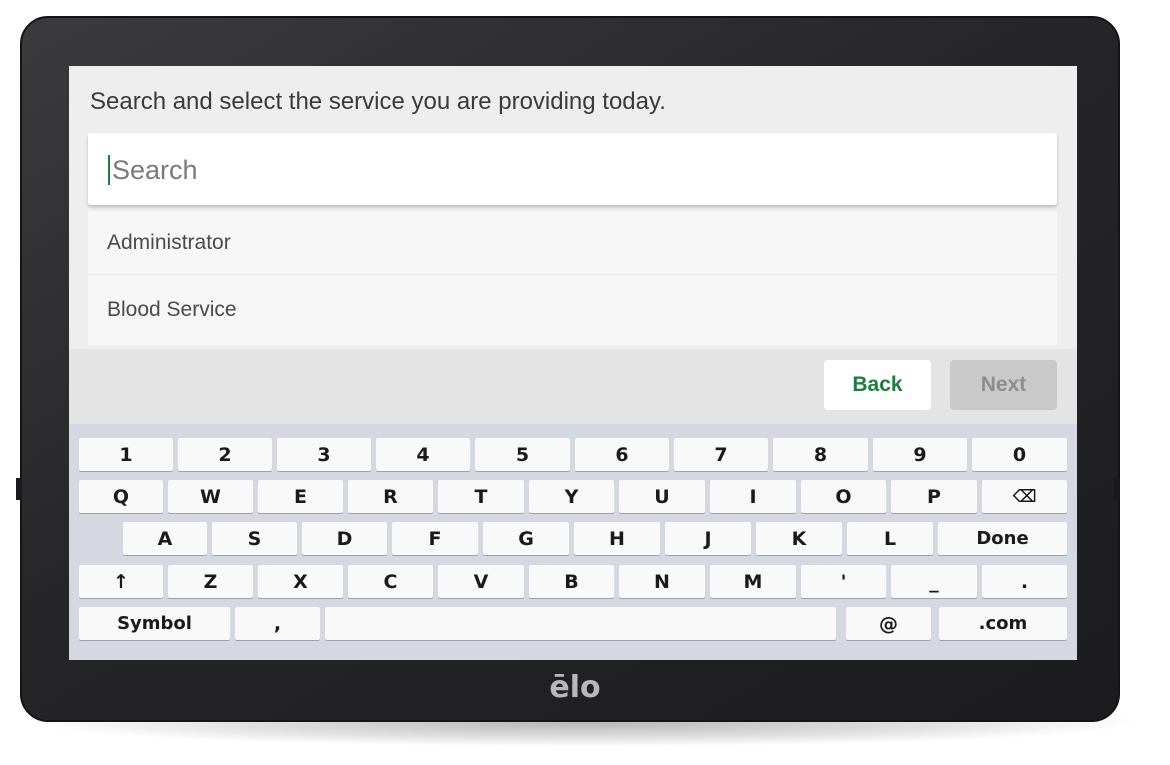  I want to click on key-i: I, so click(753, 496).